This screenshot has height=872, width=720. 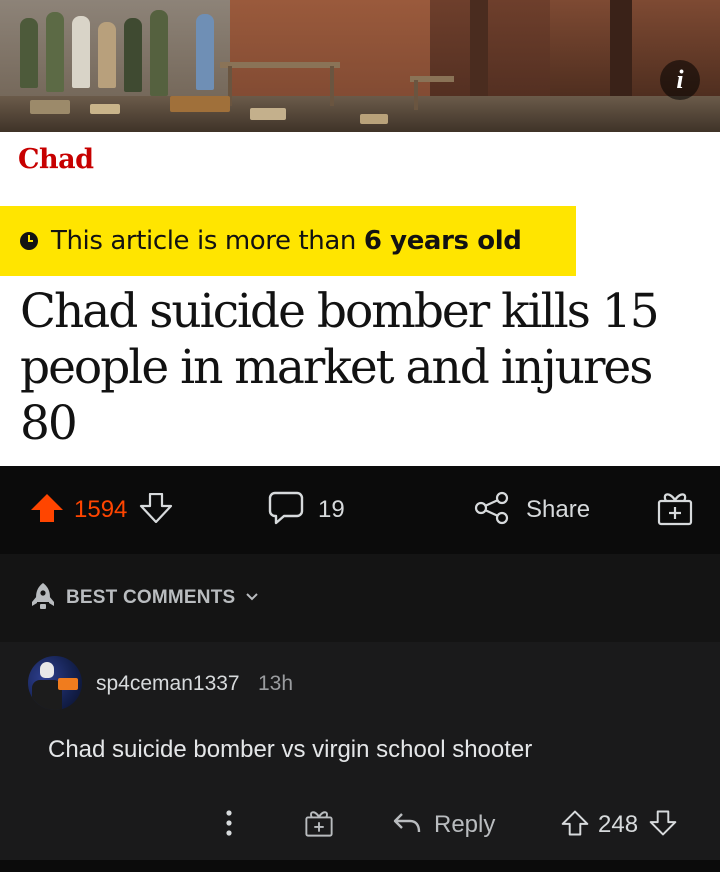 What do you see at coordinates (55, 683) in the screenshot?
I see `avatar` at bounding box center [55, 683].